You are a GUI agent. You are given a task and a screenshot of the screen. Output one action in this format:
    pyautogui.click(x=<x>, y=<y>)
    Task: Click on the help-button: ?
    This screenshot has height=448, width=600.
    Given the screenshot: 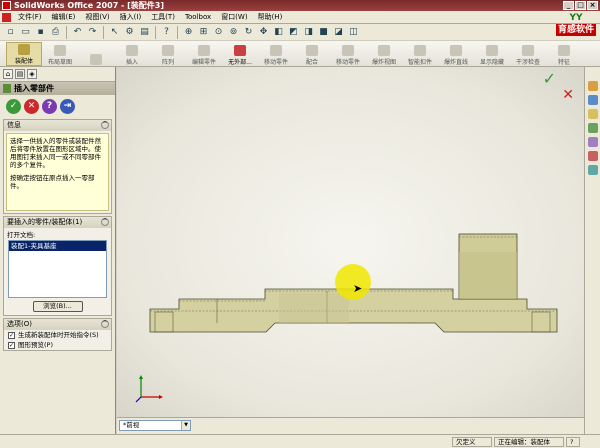 What is the action you would take?
    pyautogui.click(x=49, y=106)
    